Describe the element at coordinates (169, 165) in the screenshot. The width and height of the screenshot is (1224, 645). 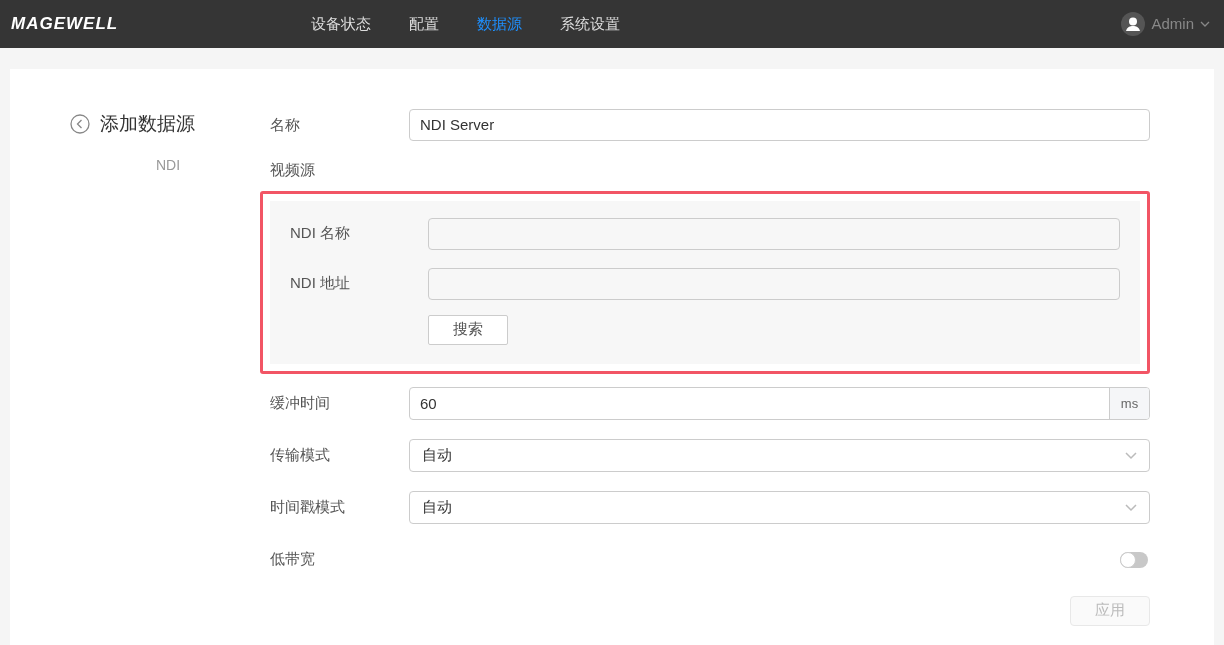
I see `page-subtitle: NDI` at that location.